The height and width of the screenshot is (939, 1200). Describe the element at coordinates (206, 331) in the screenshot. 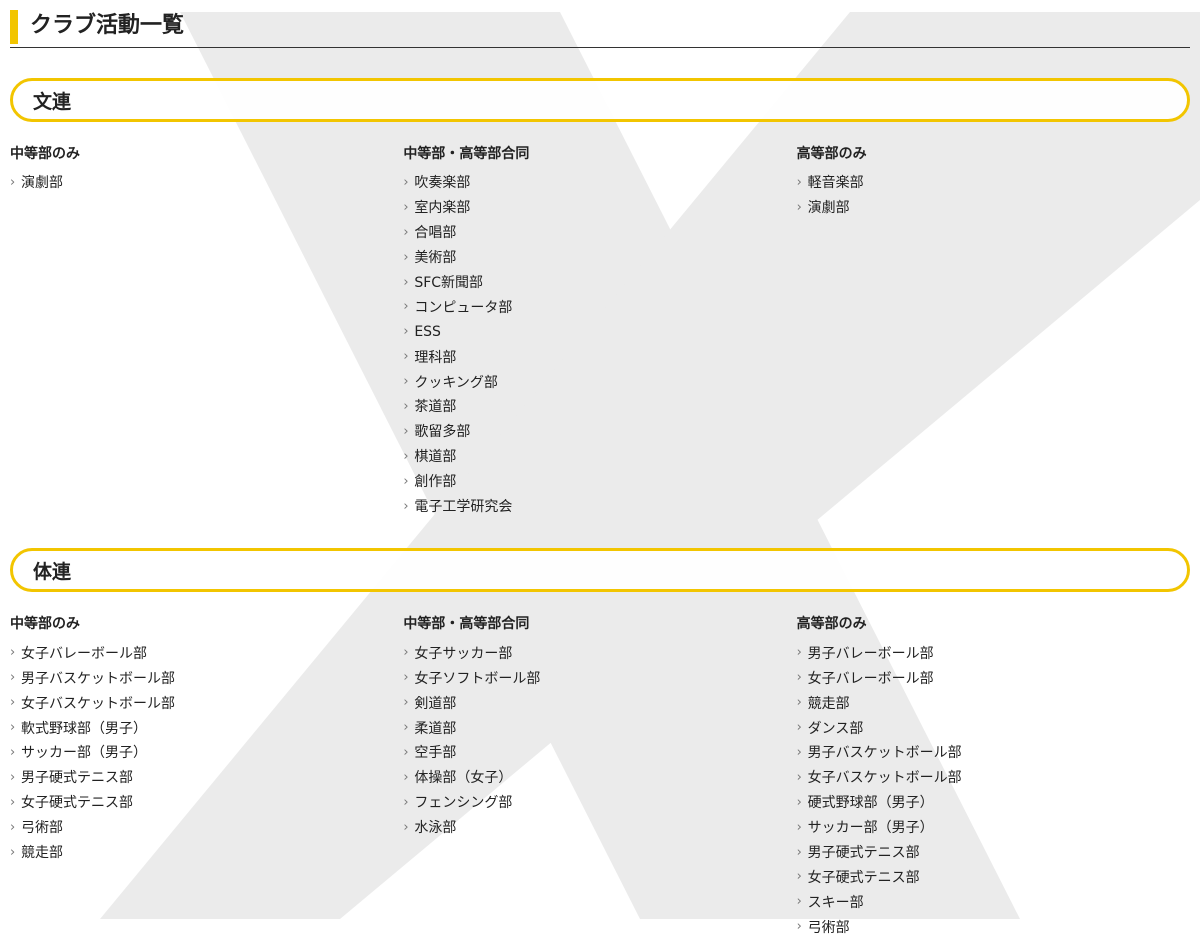

I see `club-column: 中等部のみ › 演劇部` at that location.